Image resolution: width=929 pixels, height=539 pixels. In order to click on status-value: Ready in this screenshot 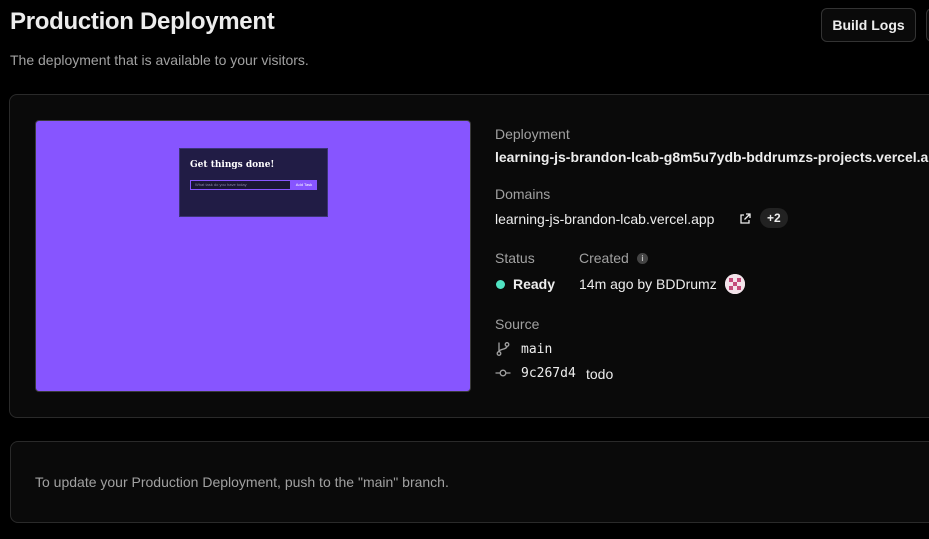, I will do `click(534, 284)`.